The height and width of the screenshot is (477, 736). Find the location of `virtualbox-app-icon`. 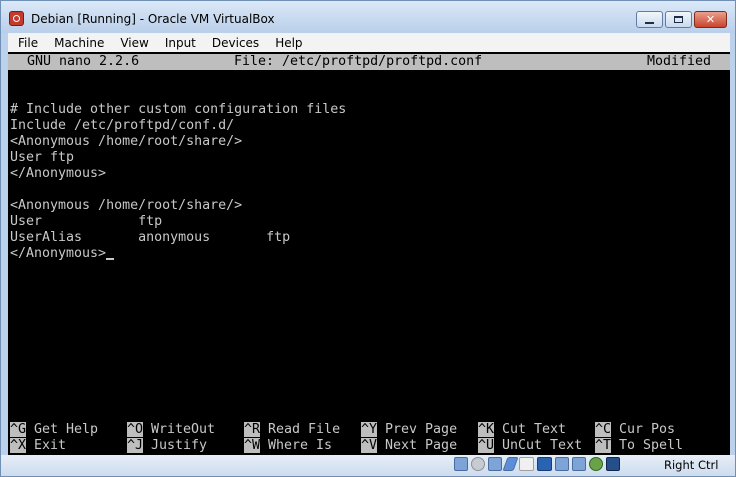

virtualbox-app-icon is located at coordinates (16, 18).